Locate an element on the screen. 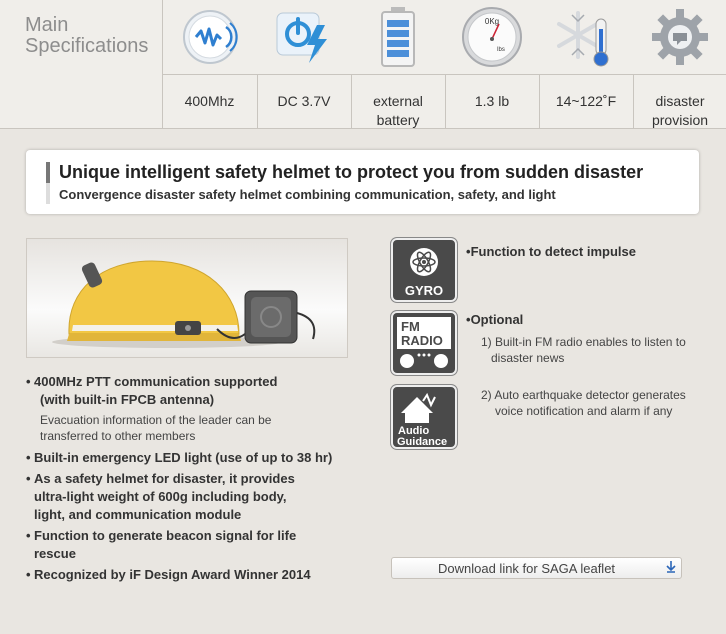 The image size is (726, 634). product-image is located at coordinates (187, 298).